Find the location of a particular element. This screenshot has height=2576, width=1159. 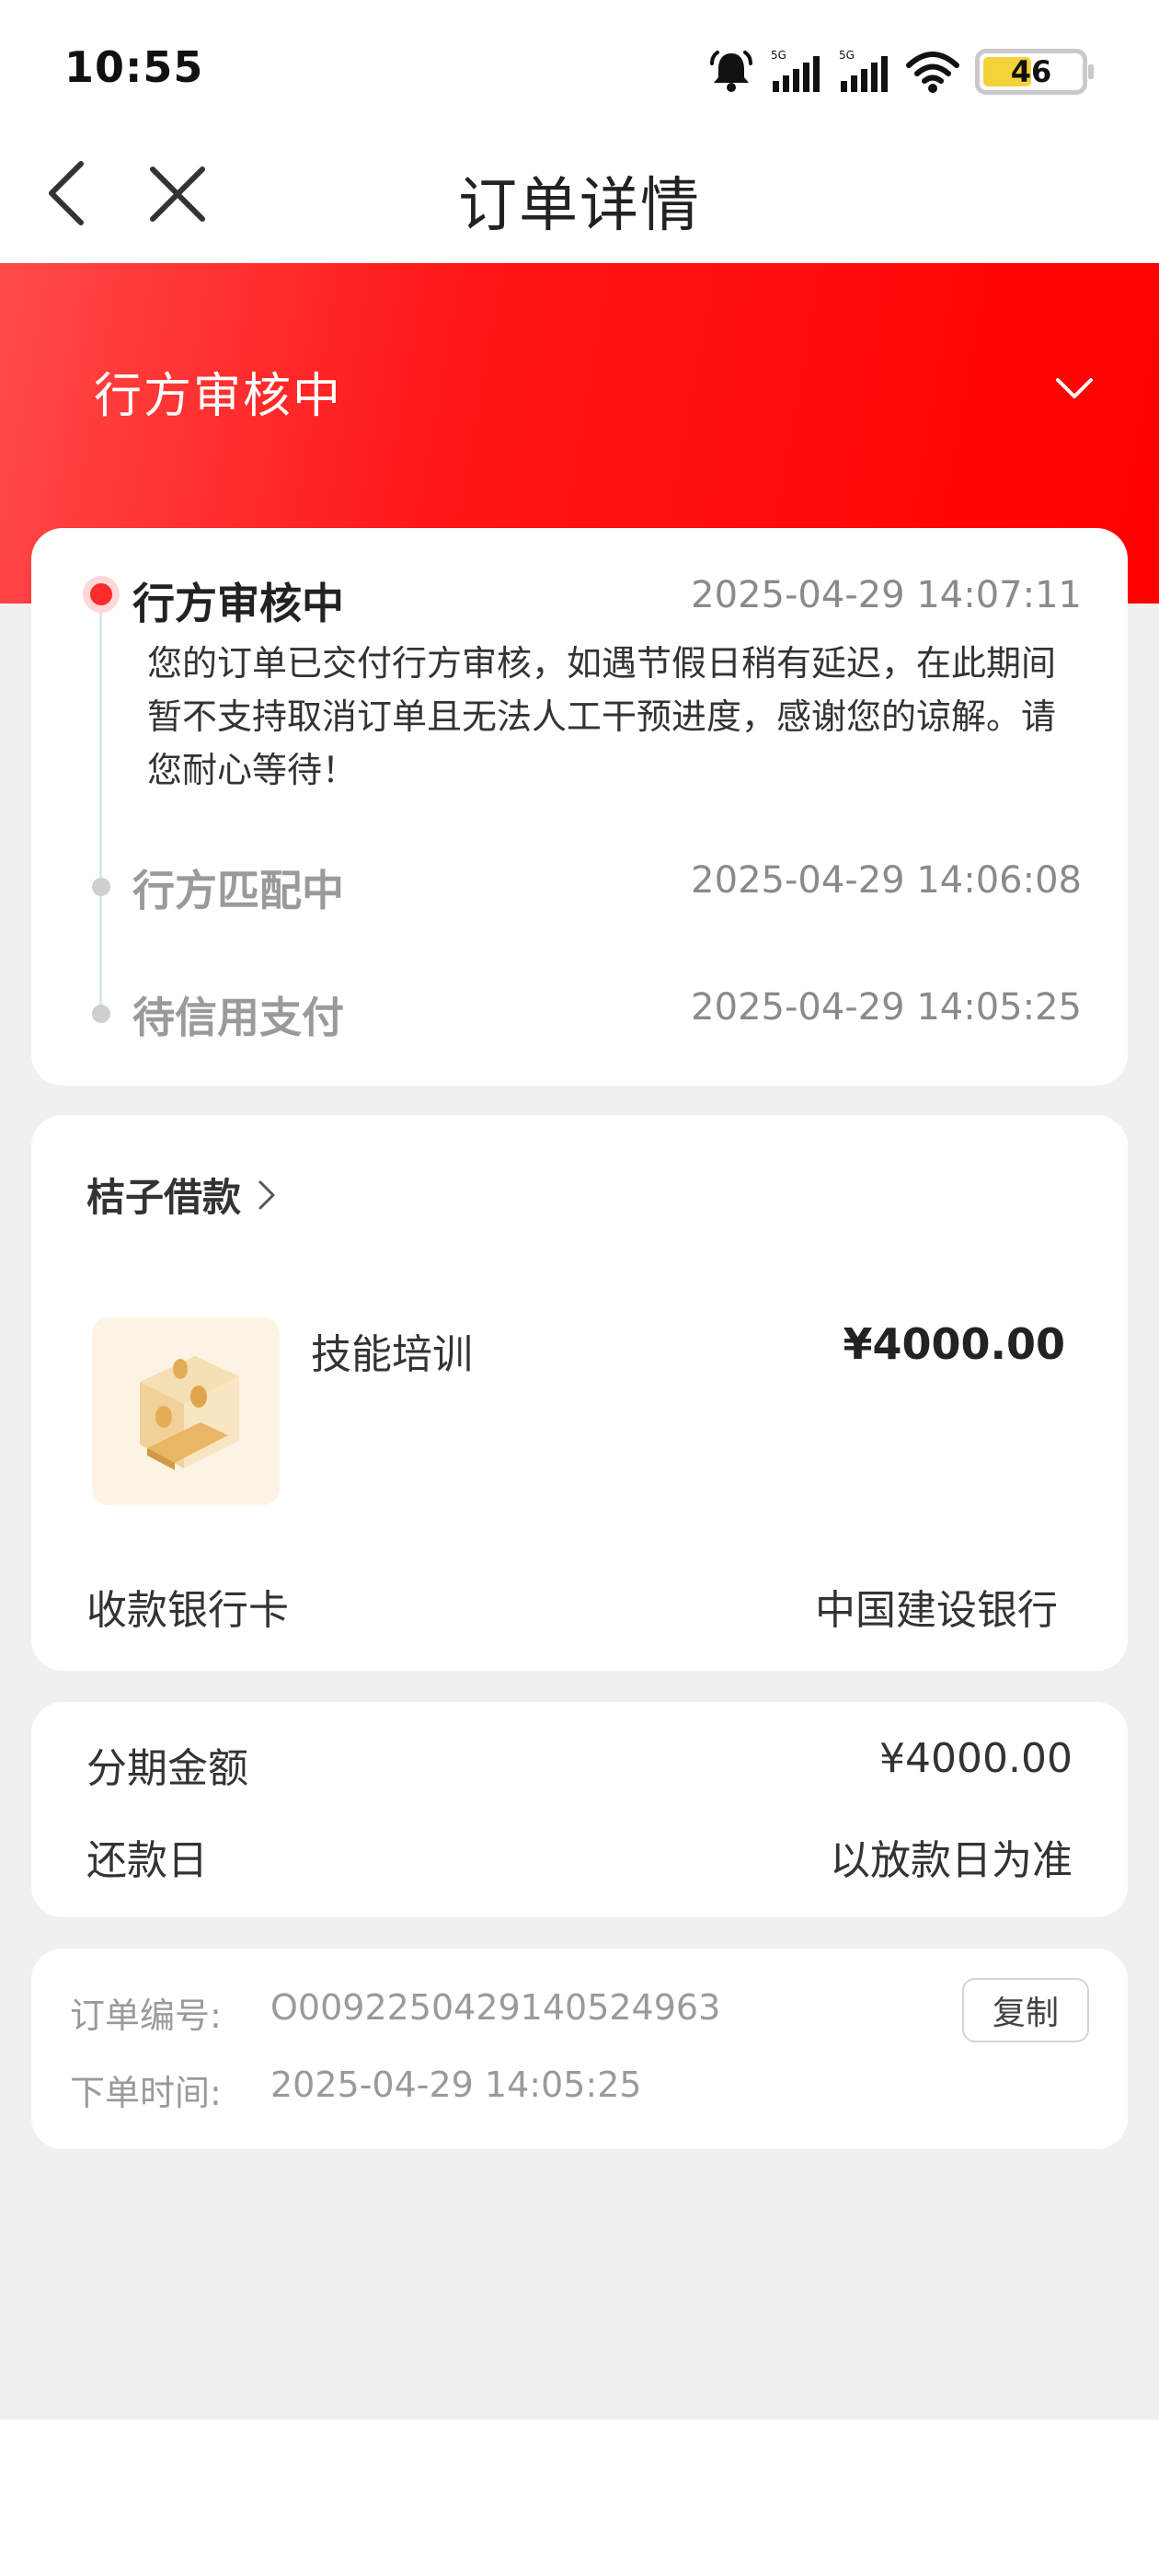

timeline-step-time: 2025-04-29 14:07:11 is located at coordinates (886, 595).